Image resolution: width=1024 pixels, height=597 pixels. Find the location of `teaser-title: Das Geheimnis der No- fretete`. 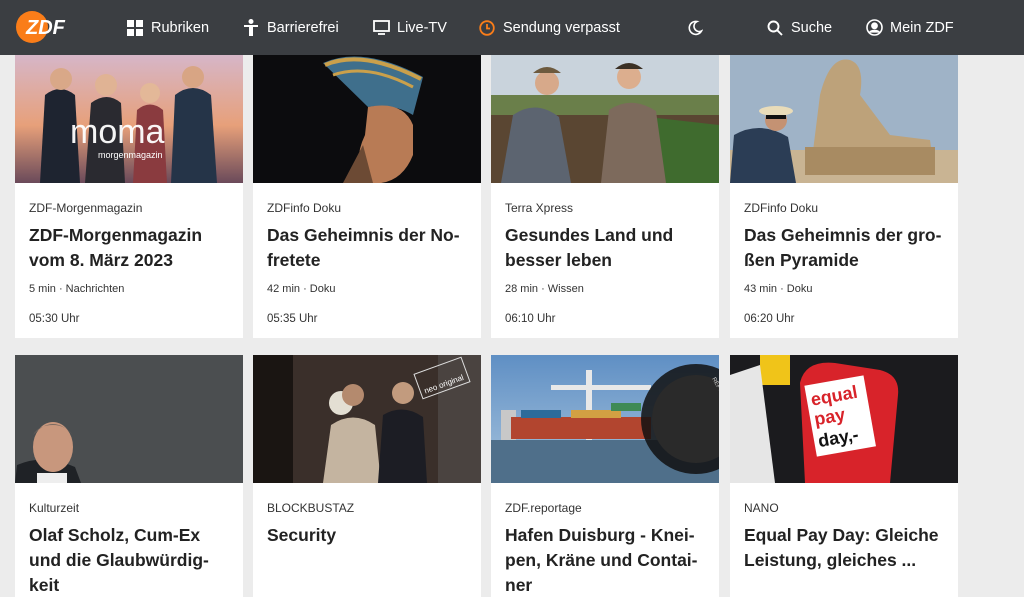

teaser-title: Das Geheimnis der No- fretete is located at coordinates (369, 248).